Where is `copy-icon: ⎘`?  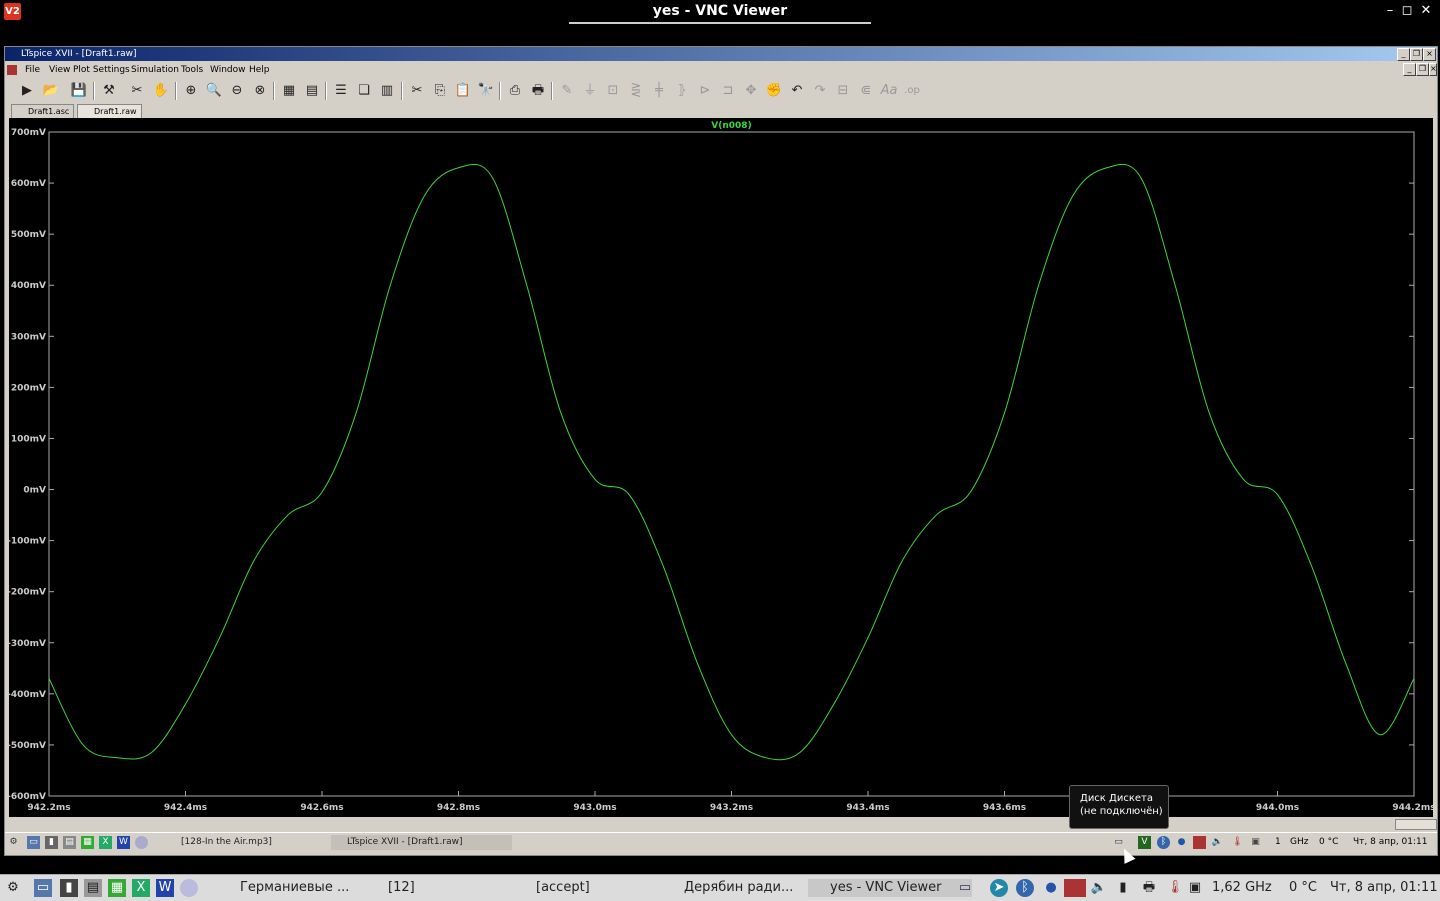 copy-icon: ⎘ is located at coordinates (440, 91).